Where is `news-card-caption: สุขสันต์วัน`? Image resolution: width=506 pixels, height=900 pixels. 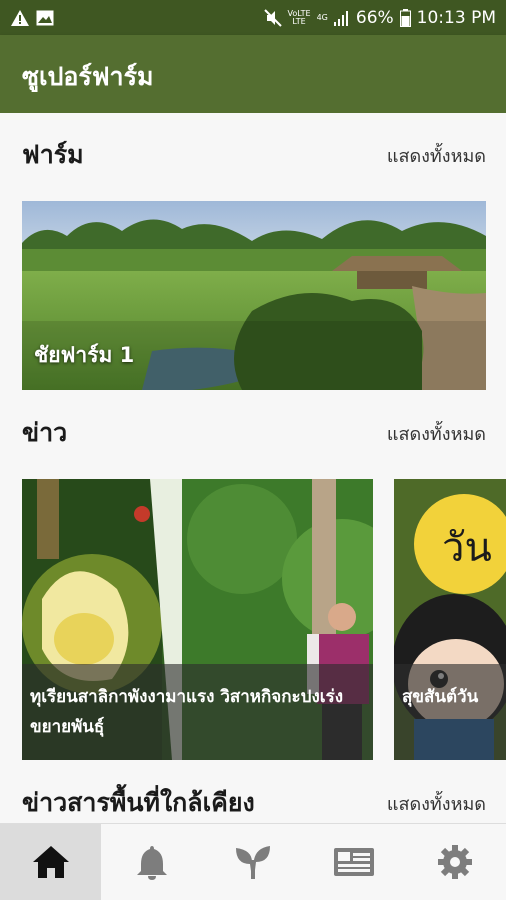
news-card-caption: สุขสันต์วัน is located at coordinates (450, 712).